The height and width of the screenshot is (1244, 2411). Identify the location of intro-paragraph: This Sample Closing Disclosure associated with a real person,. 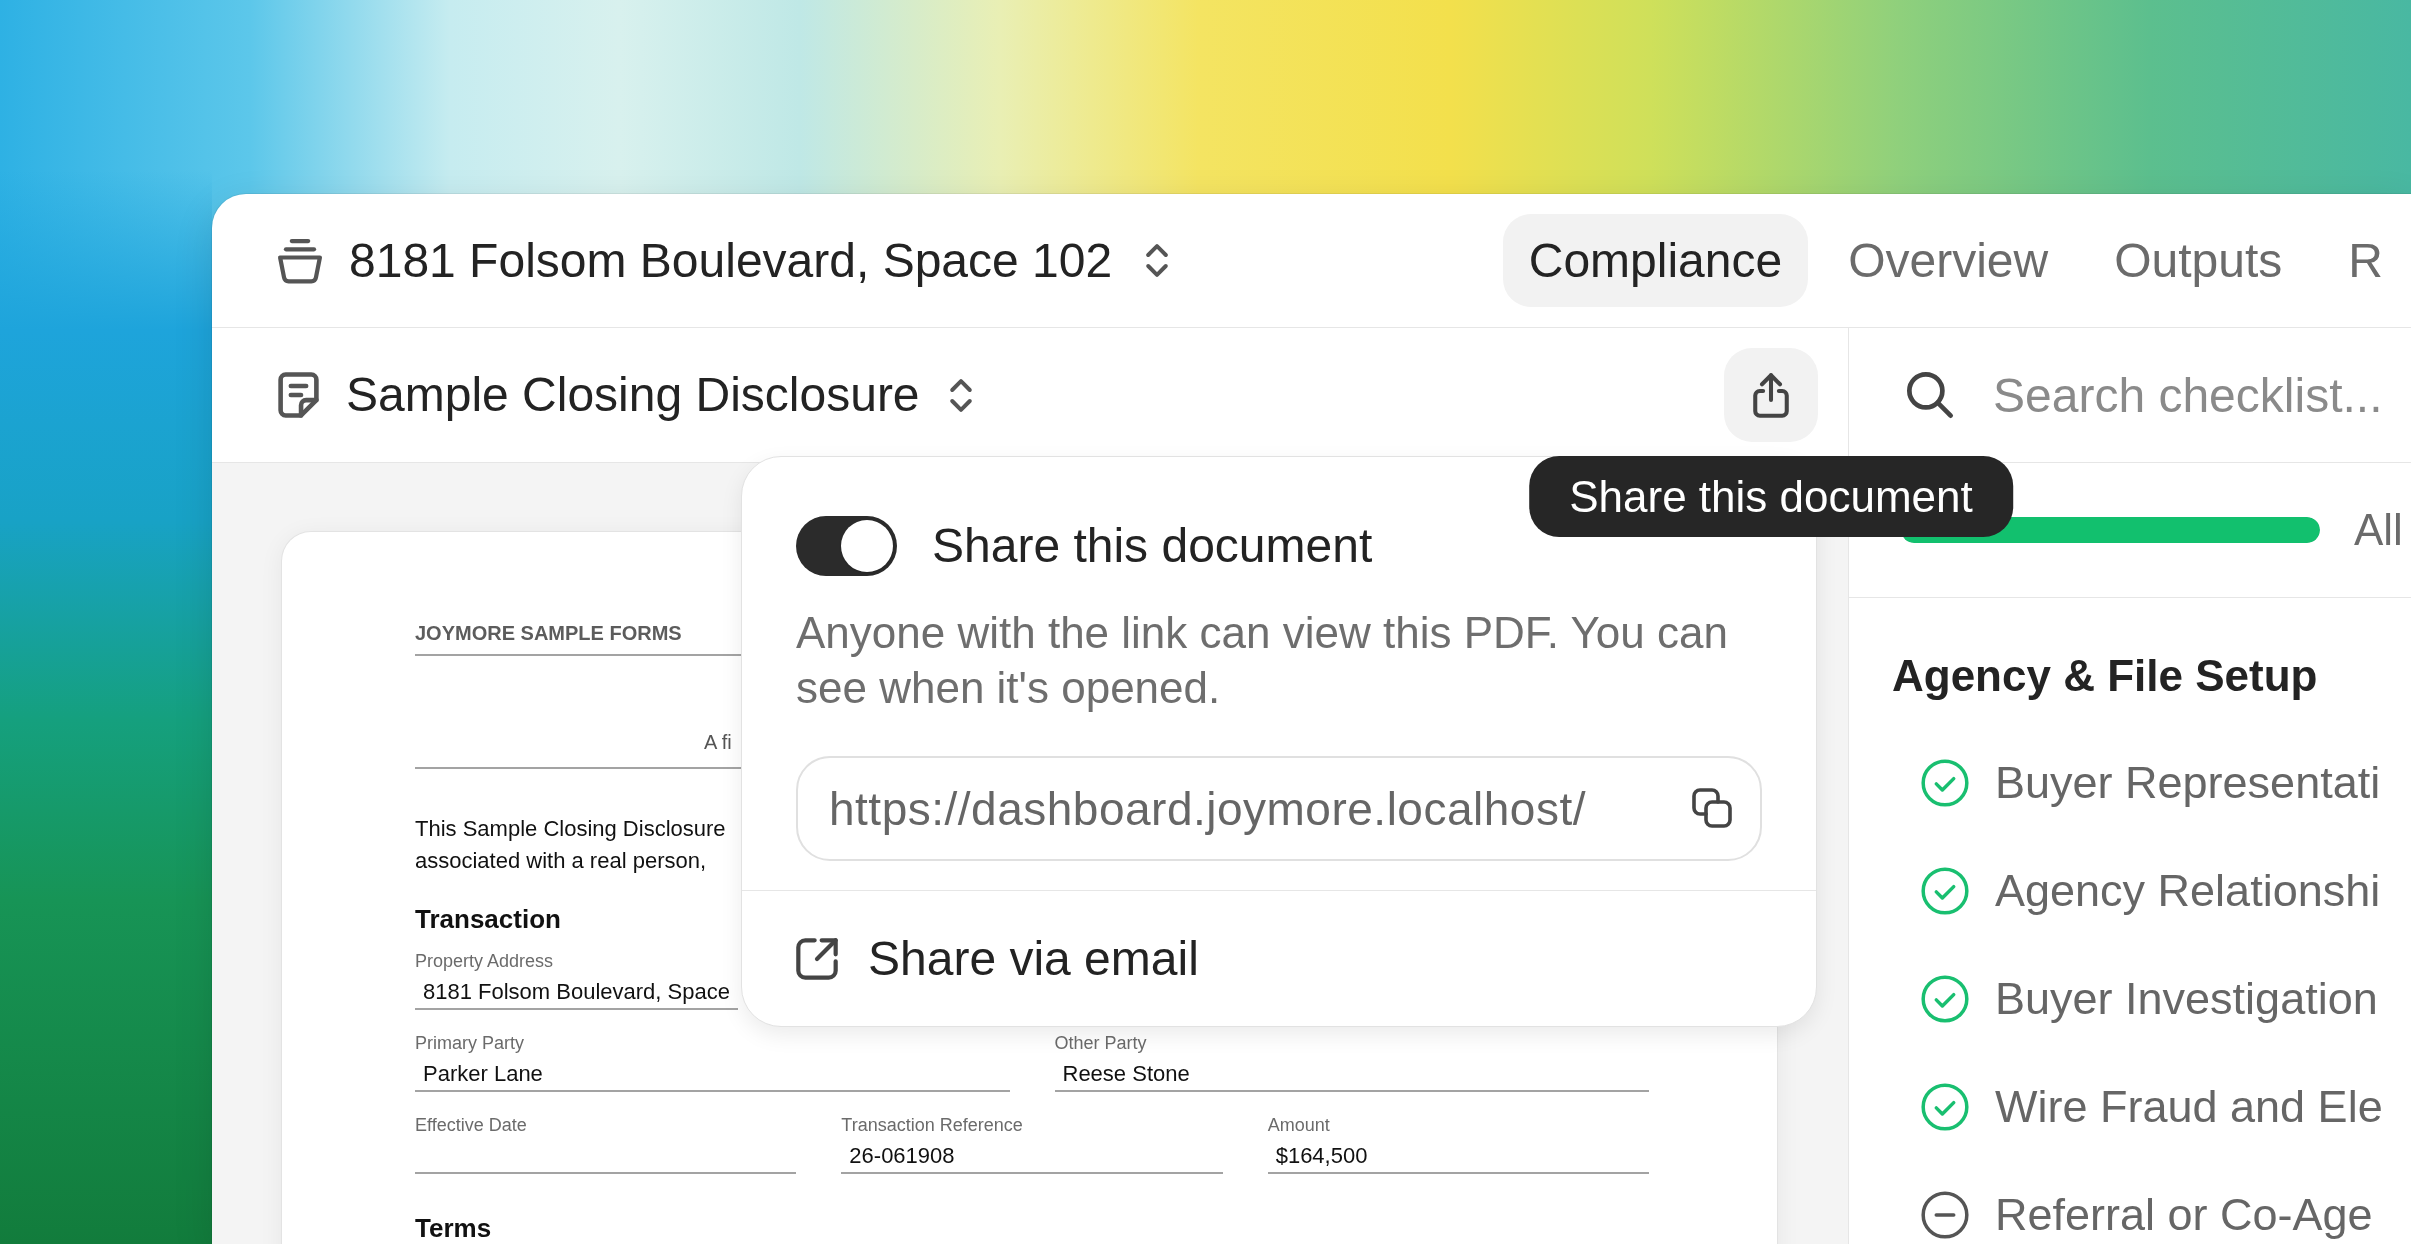
(570, 845).